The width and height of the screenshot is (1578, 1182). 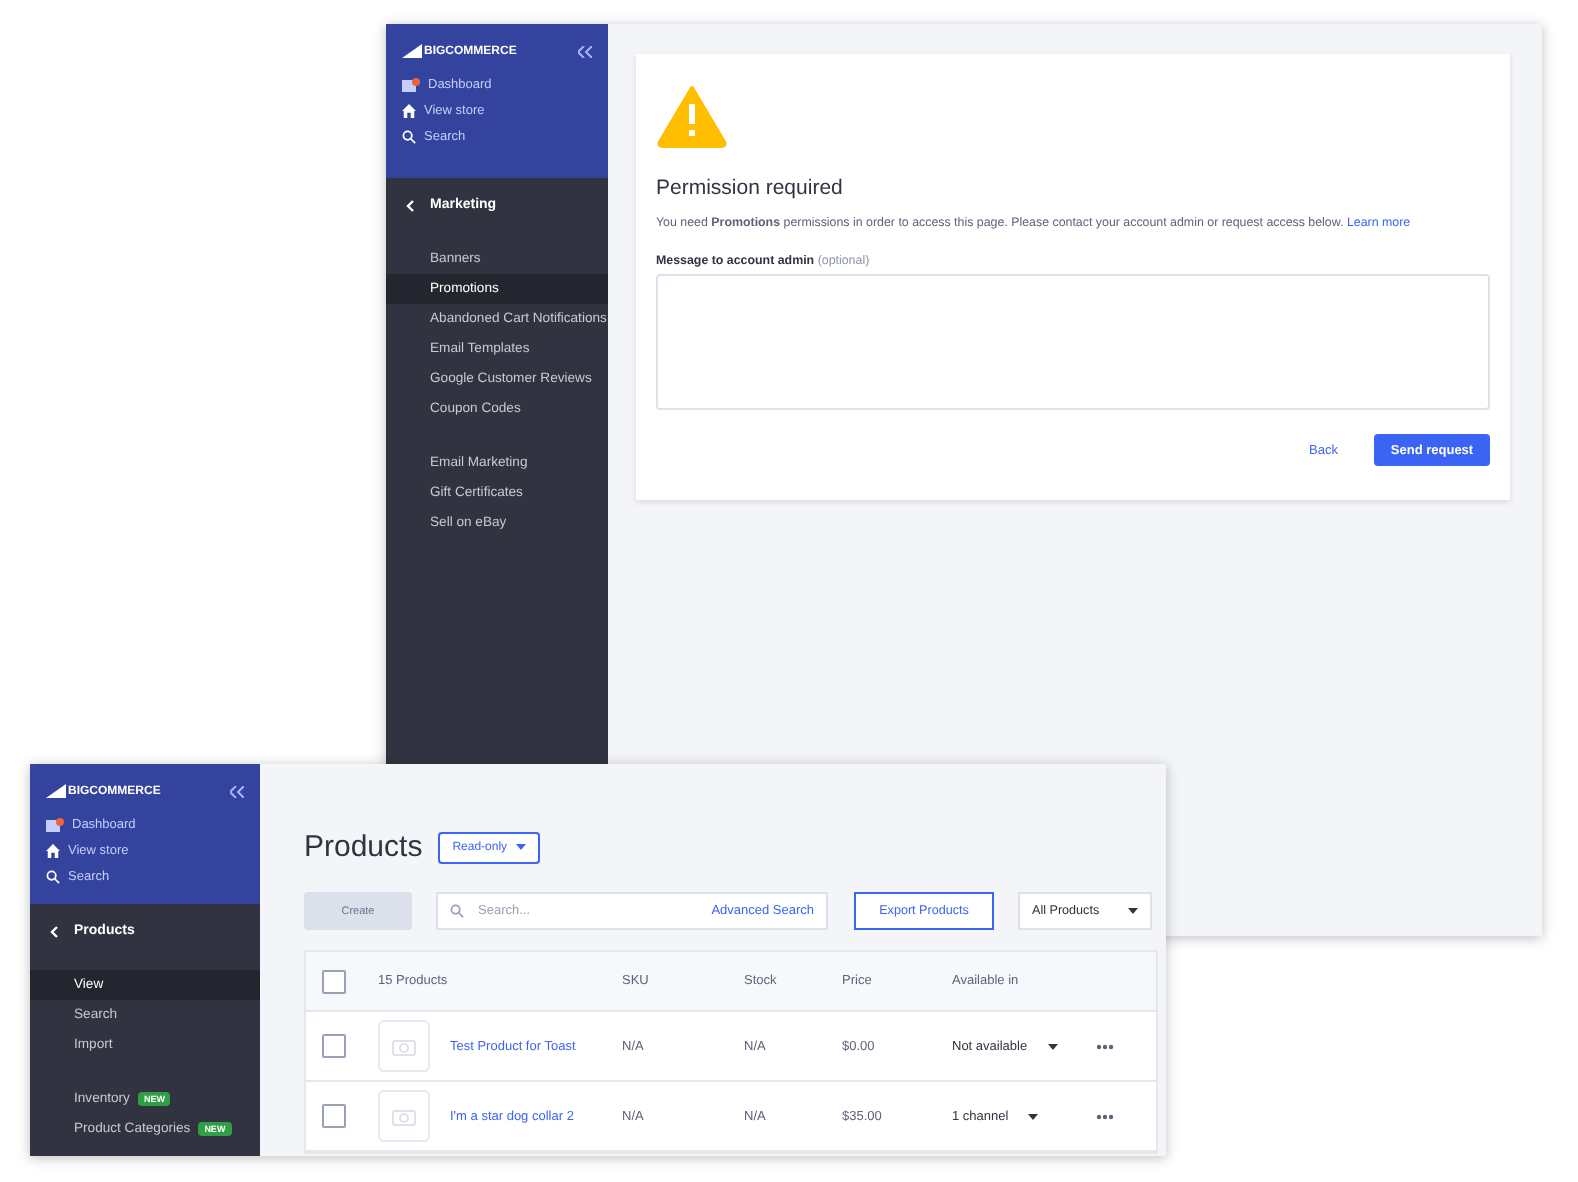 What do you see at coordinates (1073, 342) in the screenshot?
I see `message-field` at bounding box center [1073, 342].